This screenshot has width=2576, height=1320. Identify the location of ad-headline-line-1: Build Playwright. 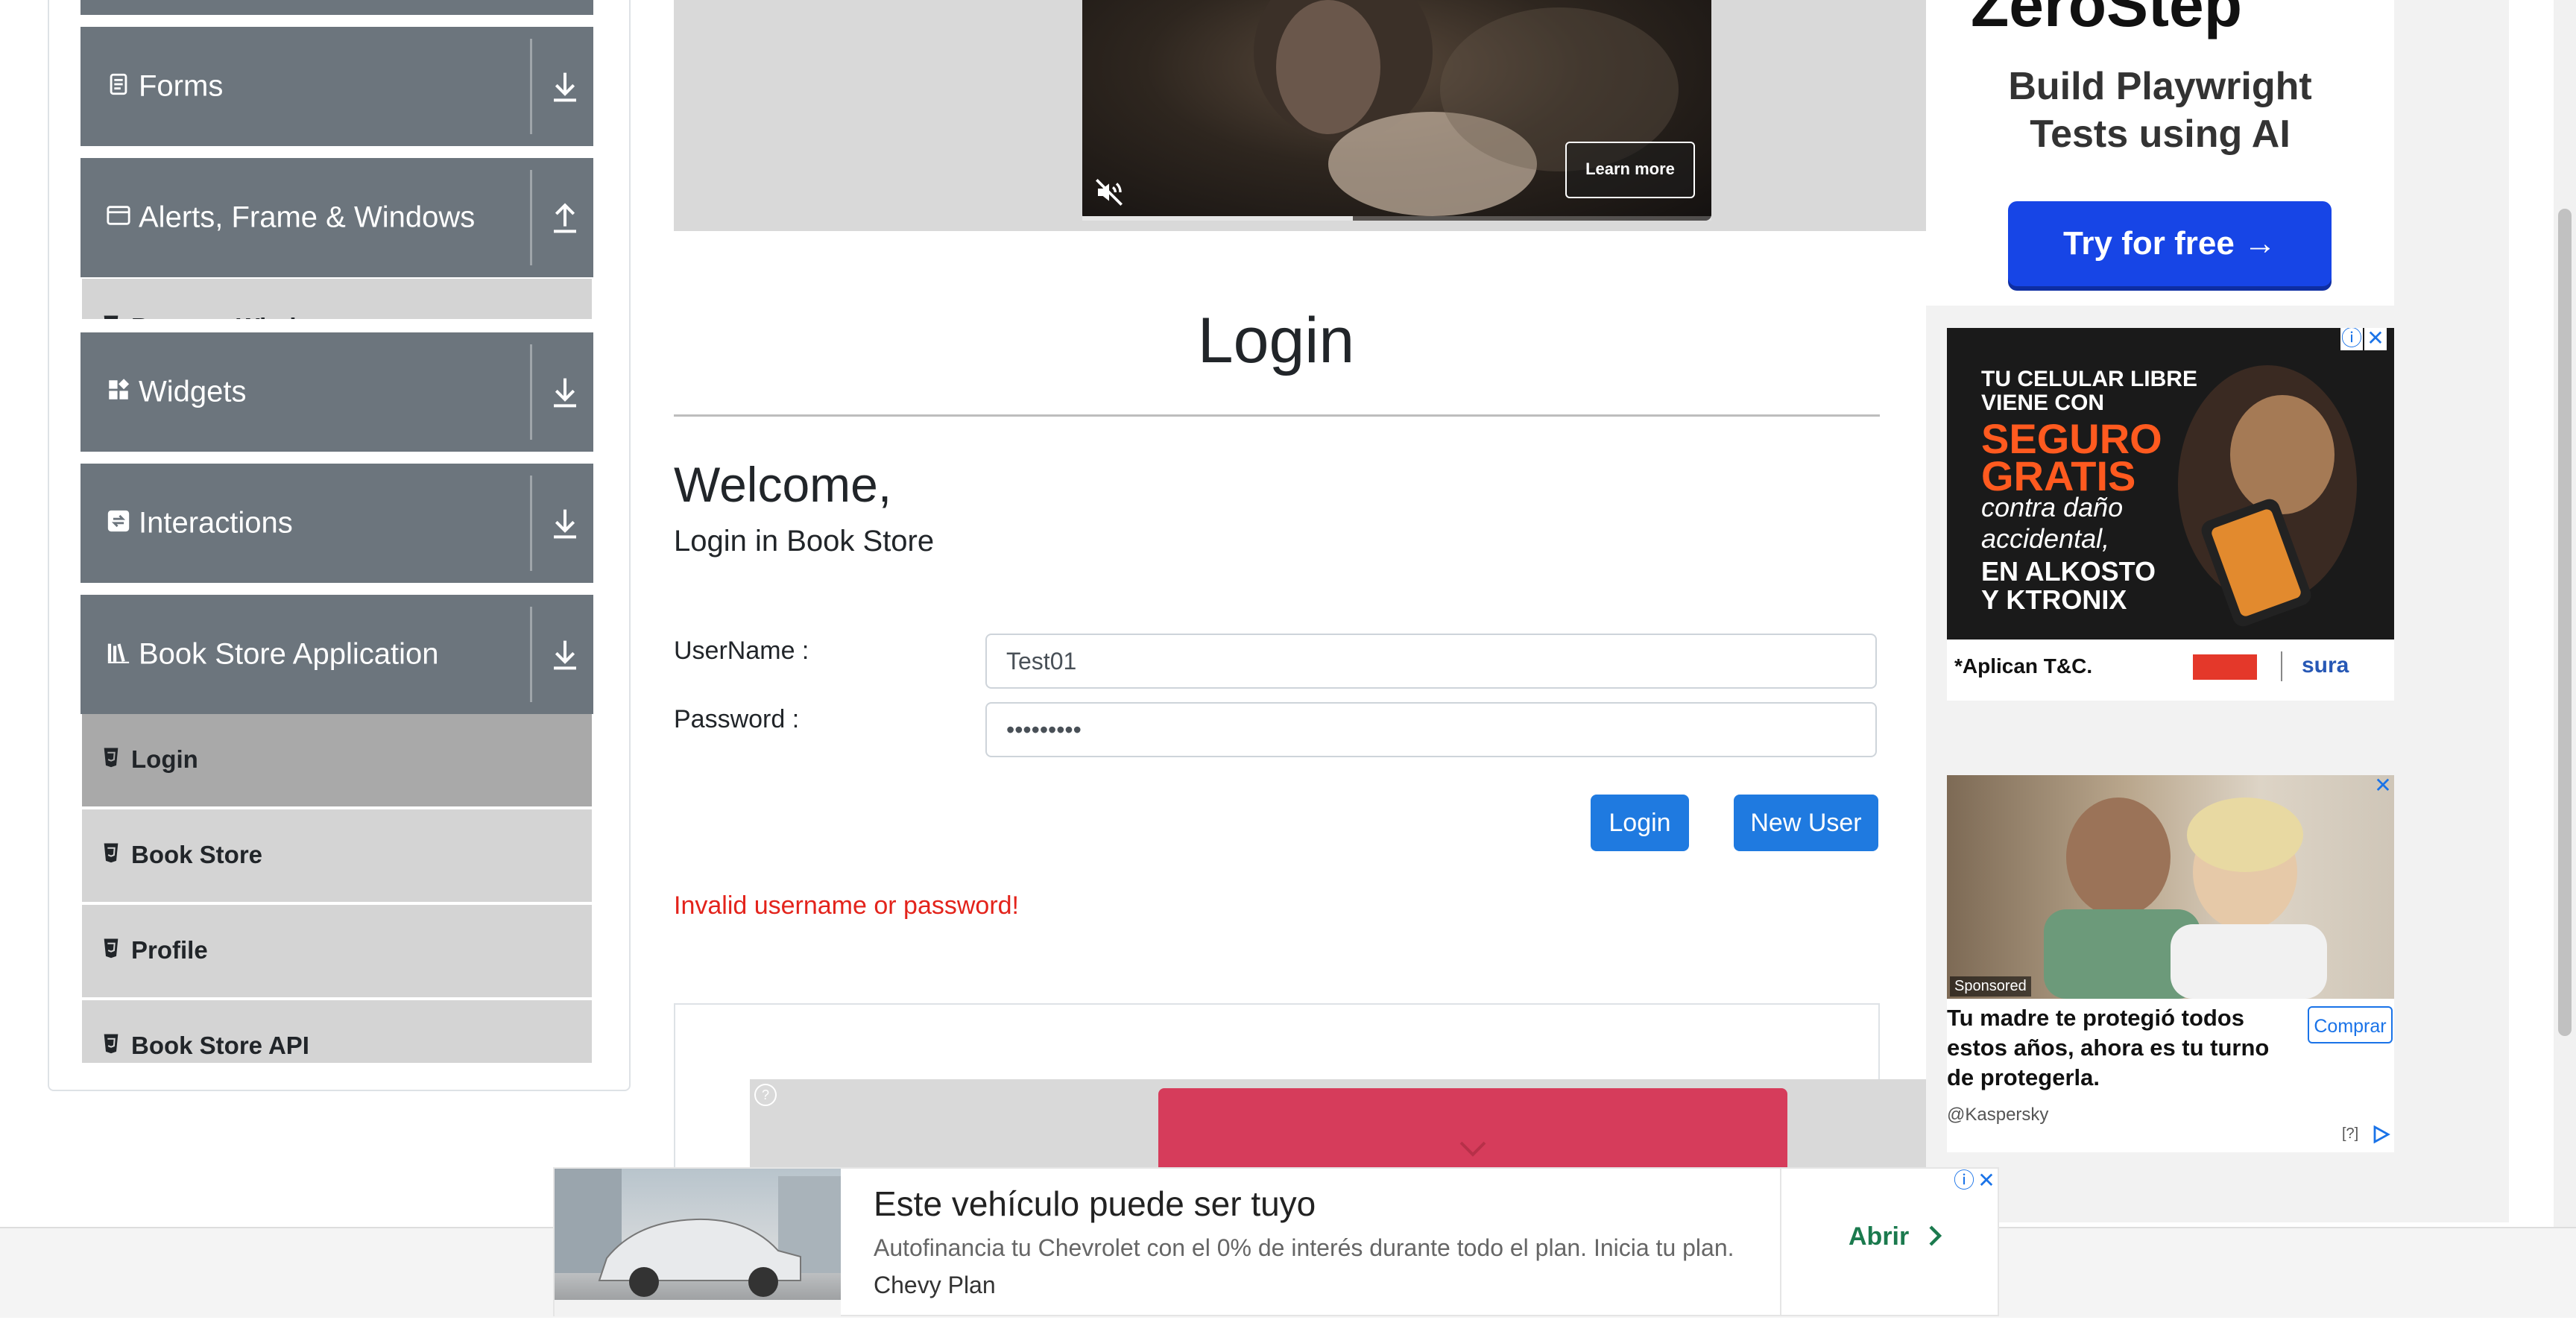
(2160, 86).